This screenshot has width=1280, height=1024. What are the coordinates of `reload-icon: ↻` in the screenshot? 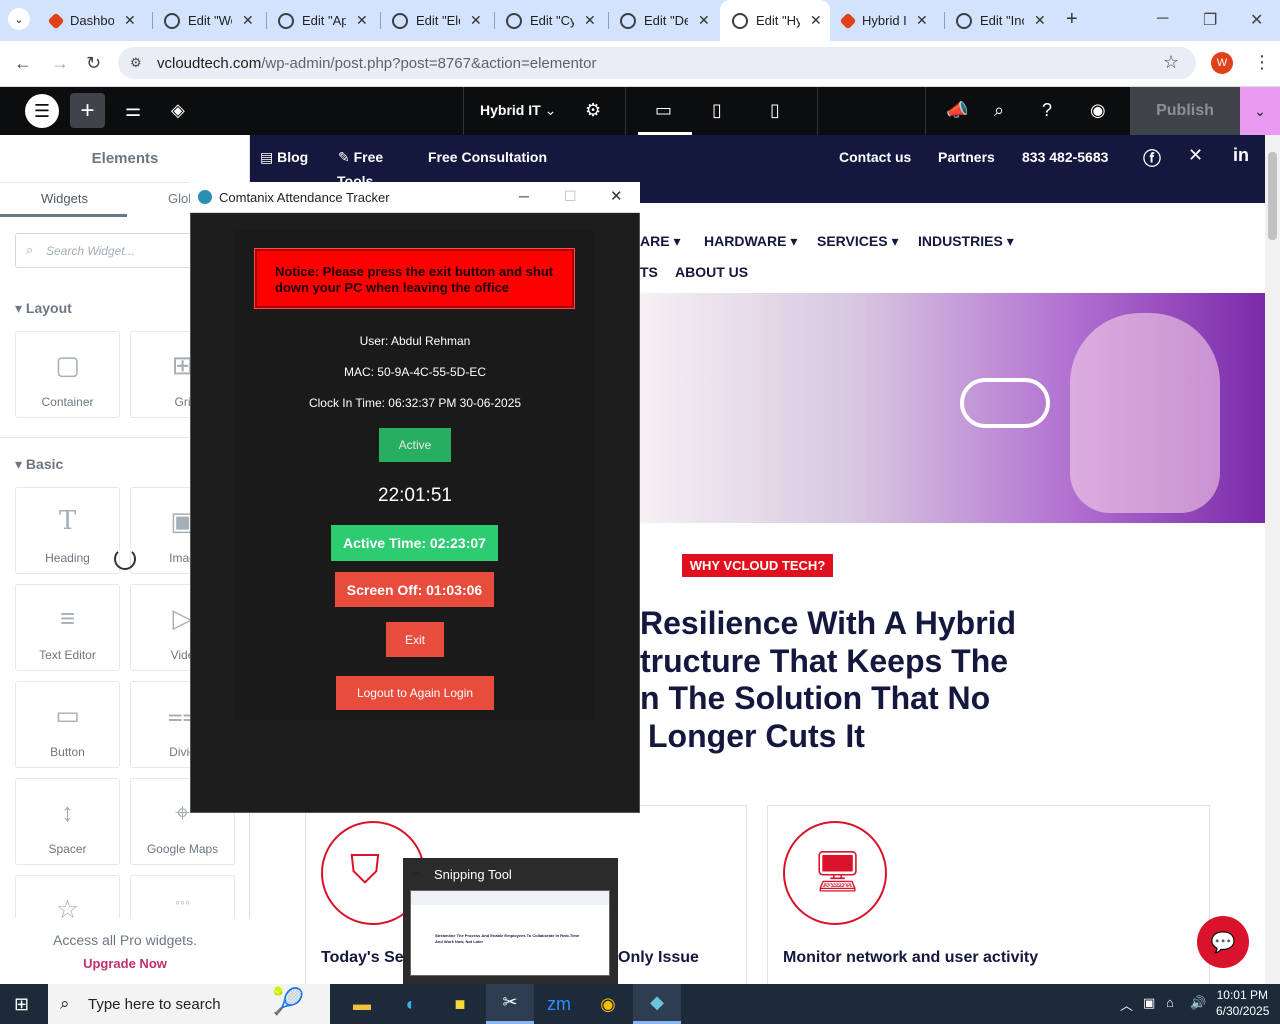 It's located at (93, 63).